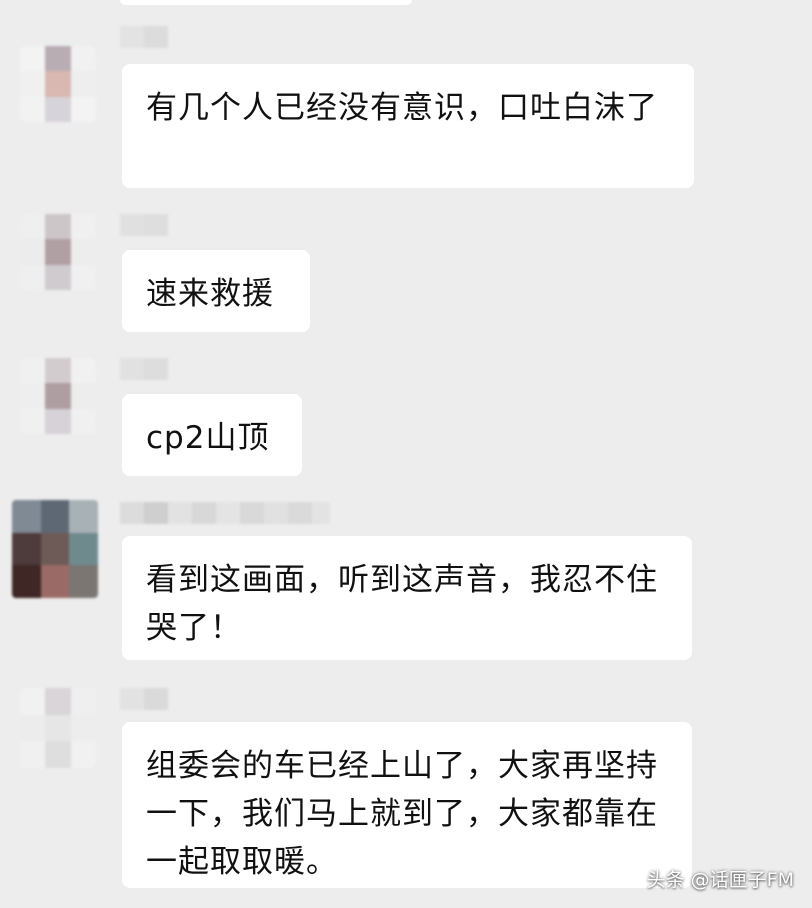  I want to click on message-bubble: 组委会的车已经上山了，大家再坚持一下，我们马上就到了，大家都靠在一起取取暖。, so click(407, 805).